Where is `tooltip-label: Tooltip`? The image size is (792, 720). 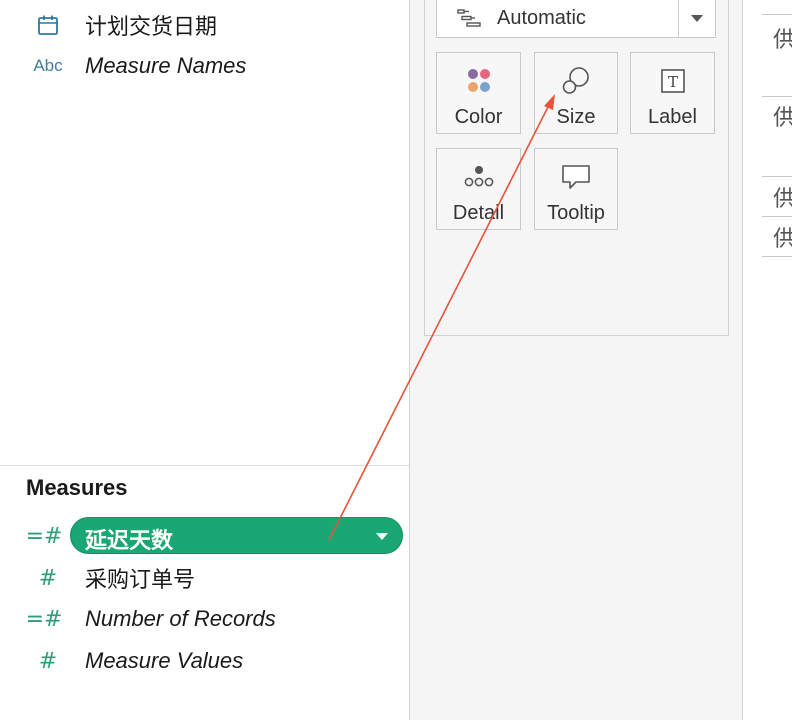 tooltip-label: Tooltip is located at coordinates (576, 213).